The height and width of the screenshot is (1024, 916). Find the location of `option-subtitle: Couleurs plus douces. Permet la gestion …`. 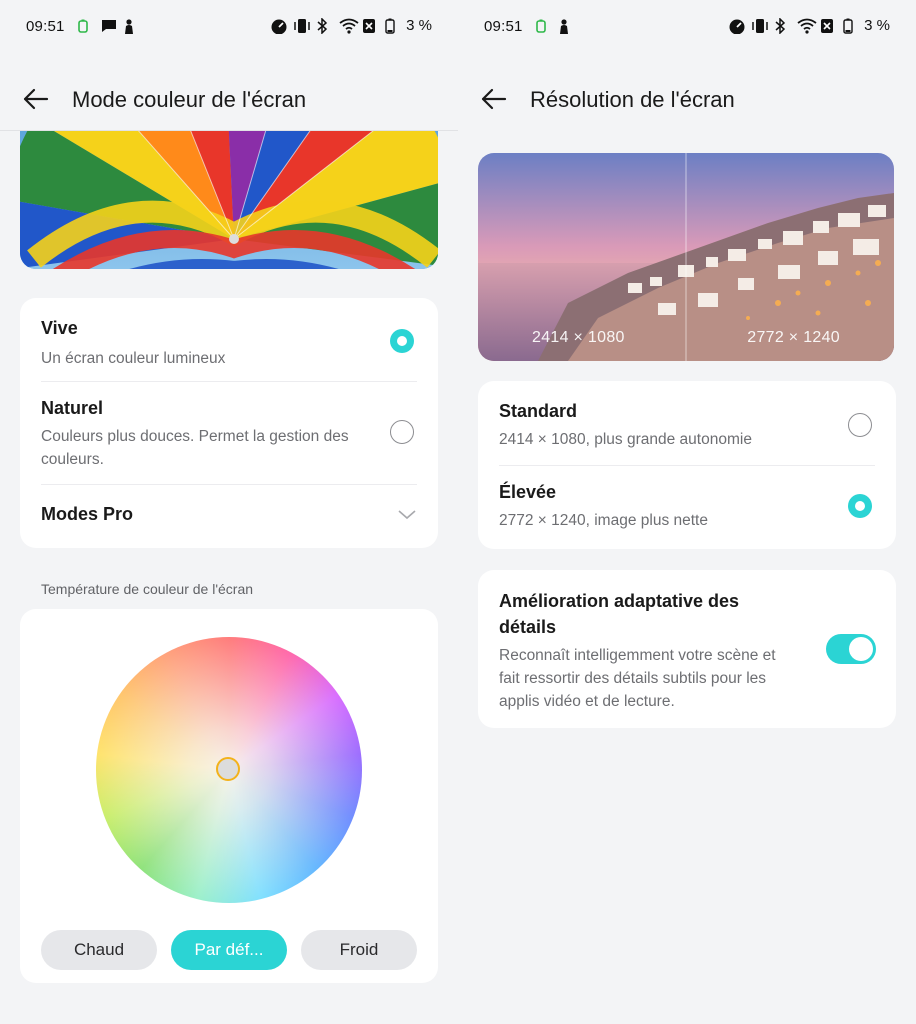

option-subtitle: Couleurs plus douces. Permet la gestion … is located at coordinates (195, 448).